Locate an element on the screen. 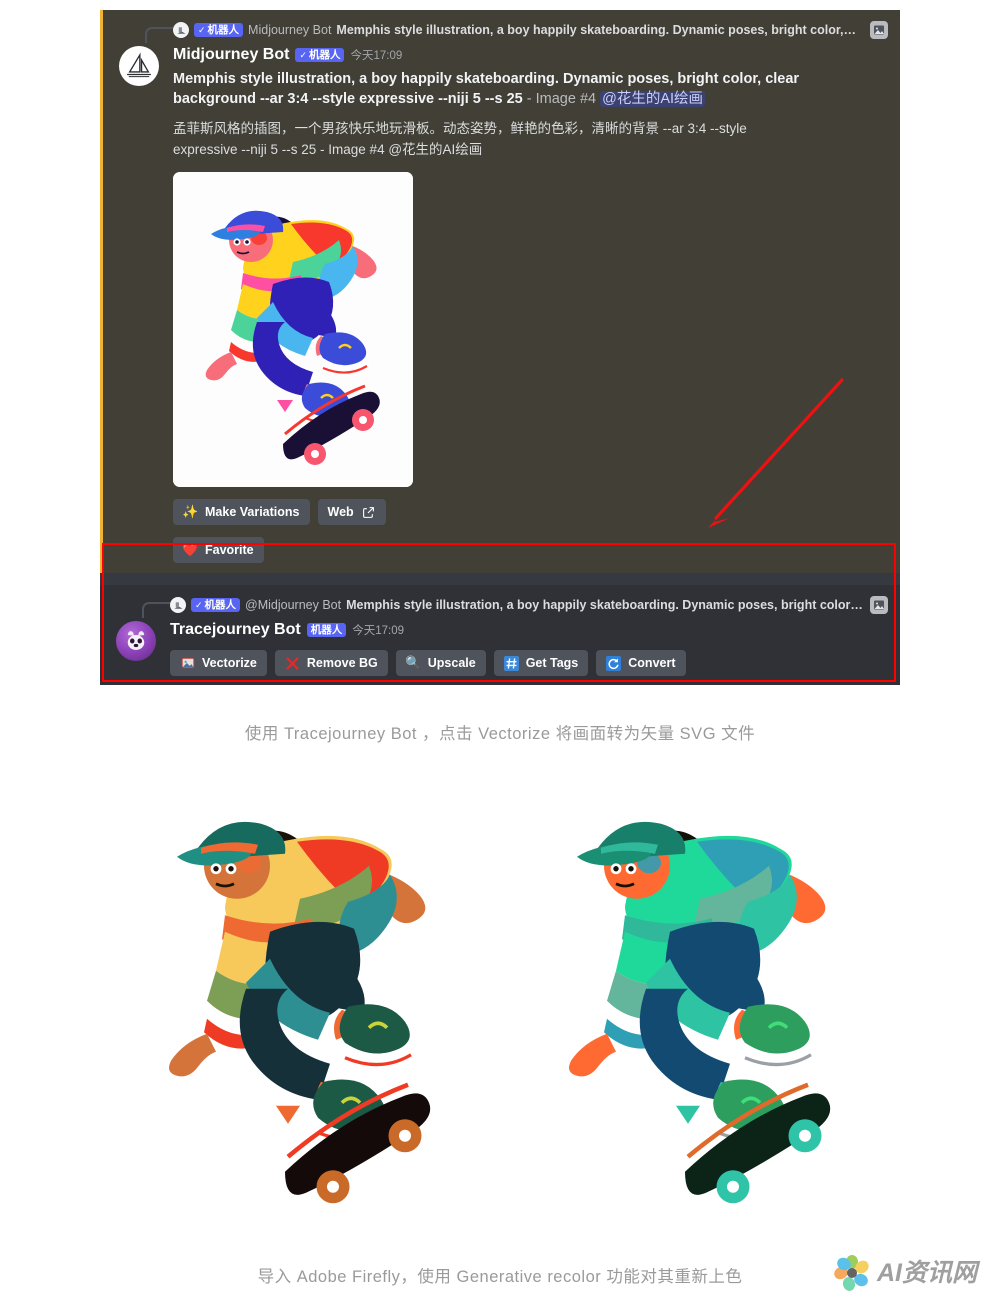 The width and height of the screenshot is (1000, 1308). button-label: Vectorize is located at coordinates (229, 663).